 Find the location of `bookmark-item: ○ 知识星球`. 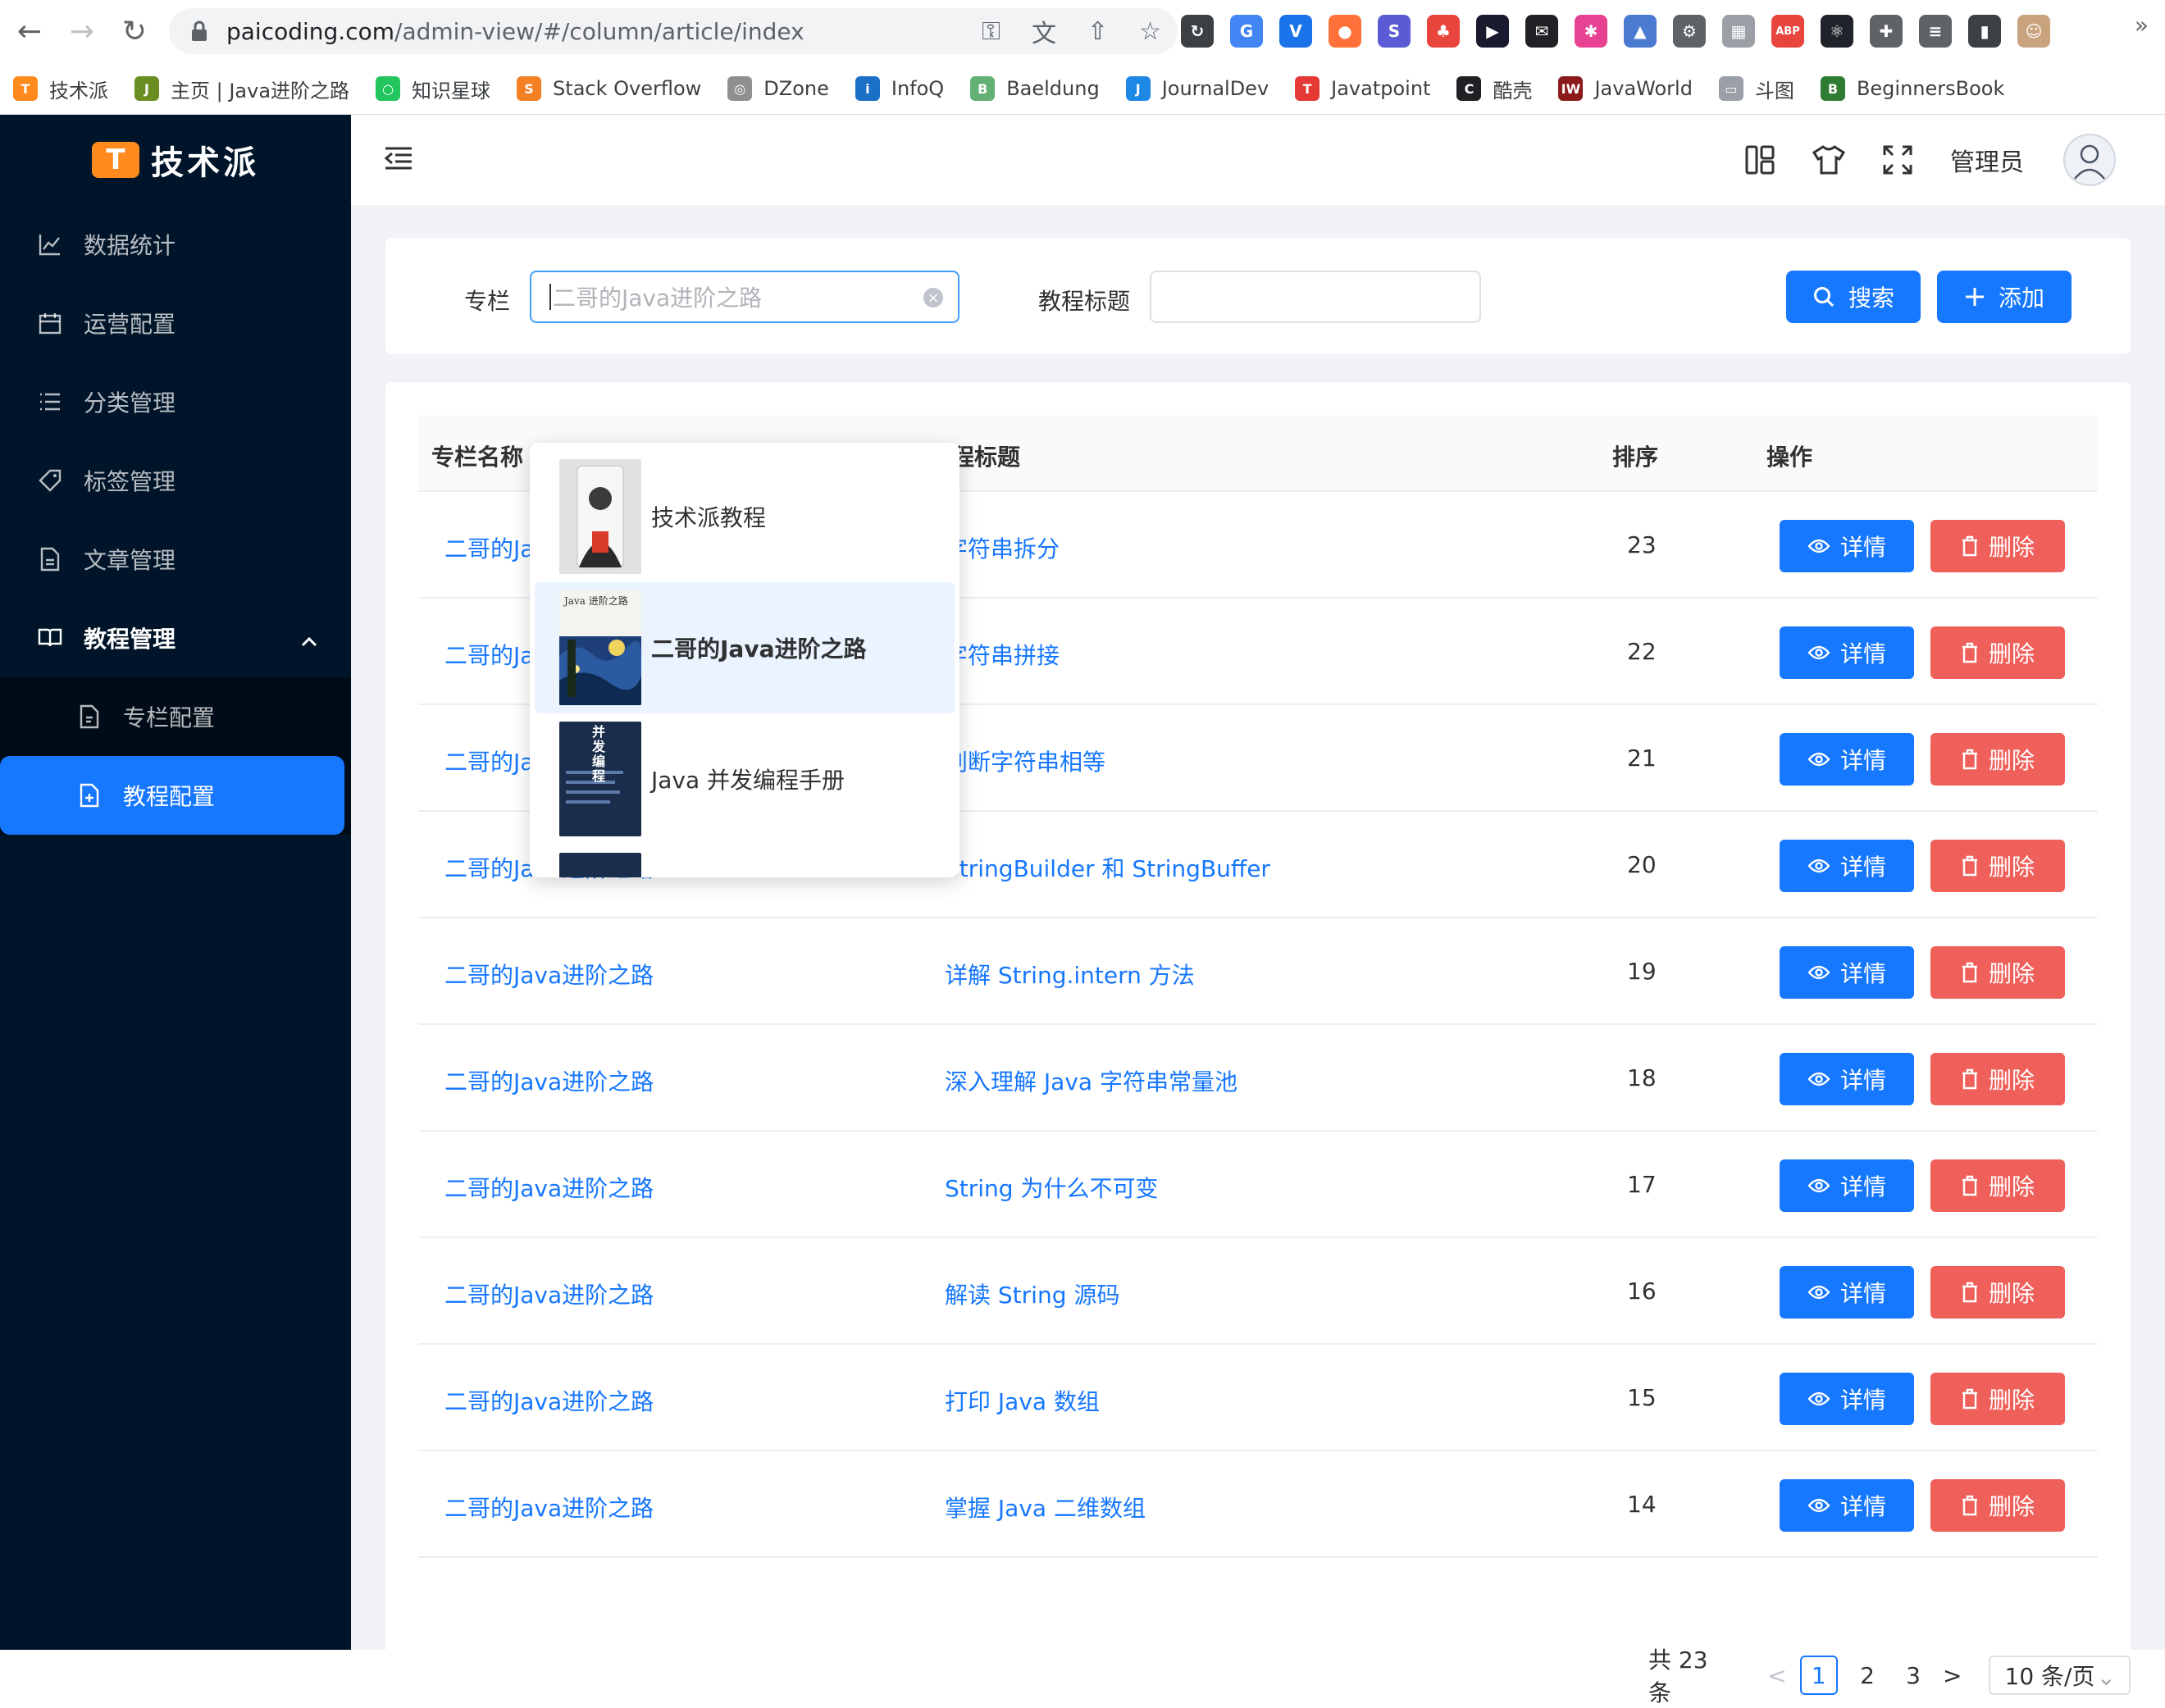

bookmark-item: ○ 知识星球 is located at coordinates (433, 89).